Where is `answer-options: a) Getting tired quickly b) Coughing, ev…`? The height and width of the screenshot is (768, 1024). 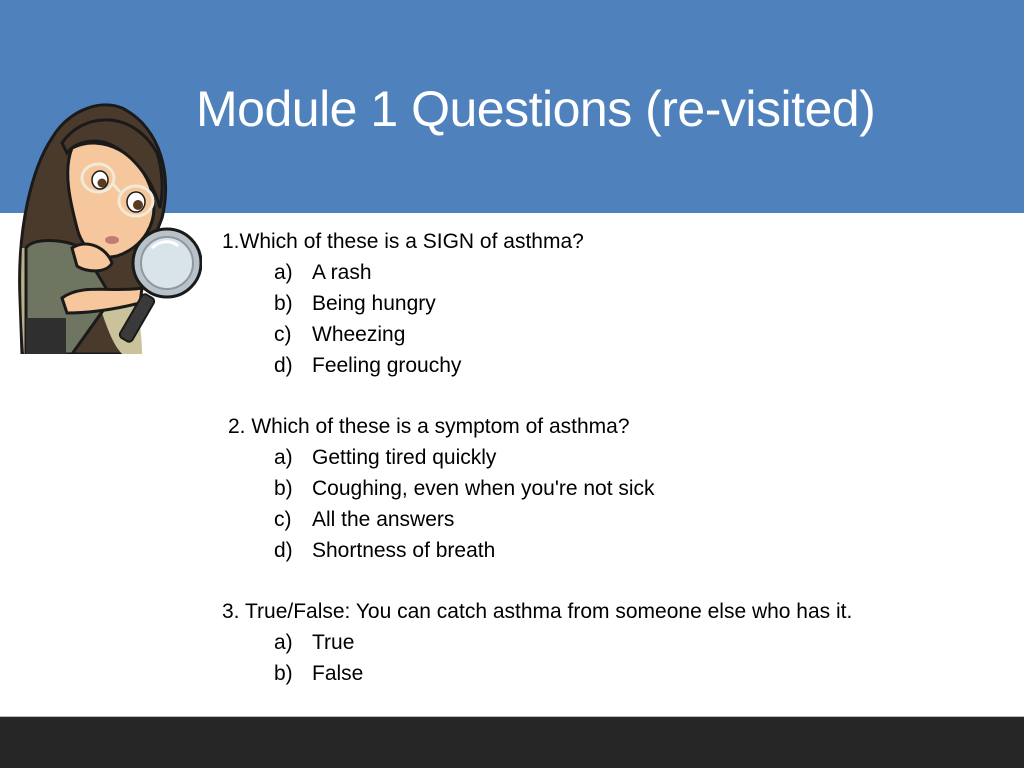
answer-options: a) Getting tired quickly b) Coughing, ev… is located at coordinates (537, 504).